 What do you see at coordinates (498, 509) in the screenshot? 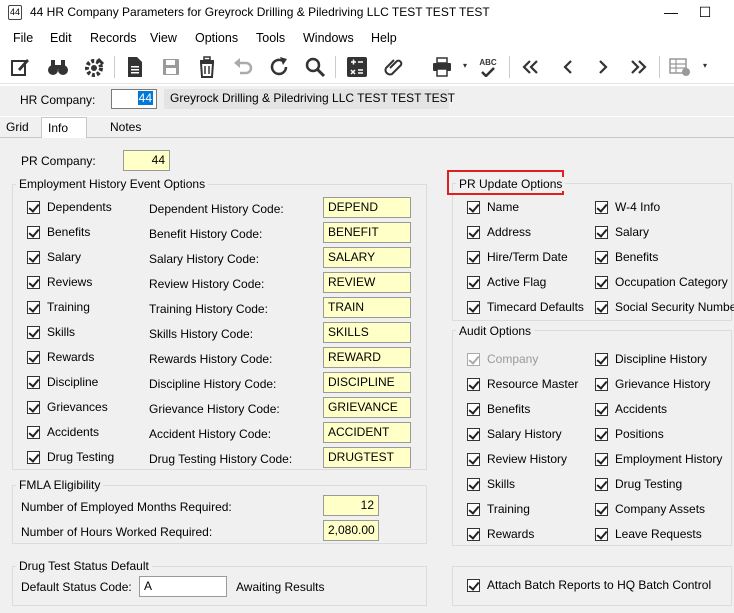
I see `audit-training-checkbox: Training` at bounding box center [498, 509].